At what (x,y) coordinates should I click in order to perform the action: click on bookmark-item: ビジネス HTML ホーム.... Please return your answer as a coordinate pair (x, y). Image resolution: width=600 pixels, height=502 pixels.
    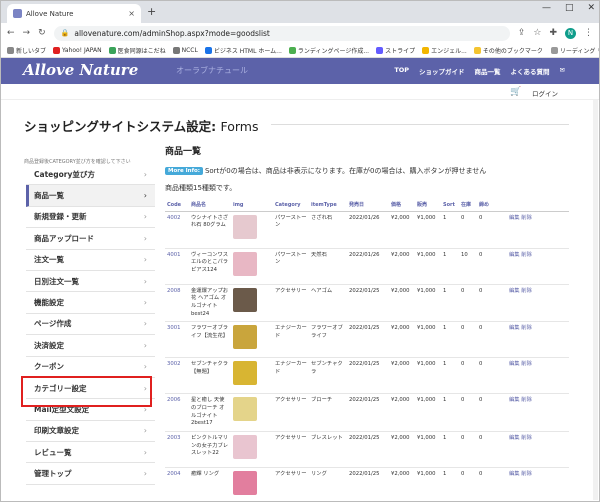
    Looking at the image, I should click on (243, 50).